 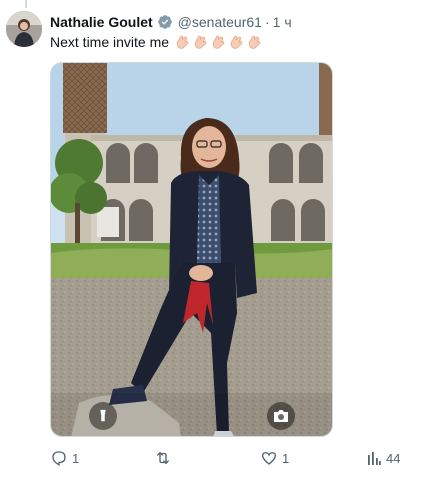 I want to click on views-chart-icon, so click(x=374, y=458).